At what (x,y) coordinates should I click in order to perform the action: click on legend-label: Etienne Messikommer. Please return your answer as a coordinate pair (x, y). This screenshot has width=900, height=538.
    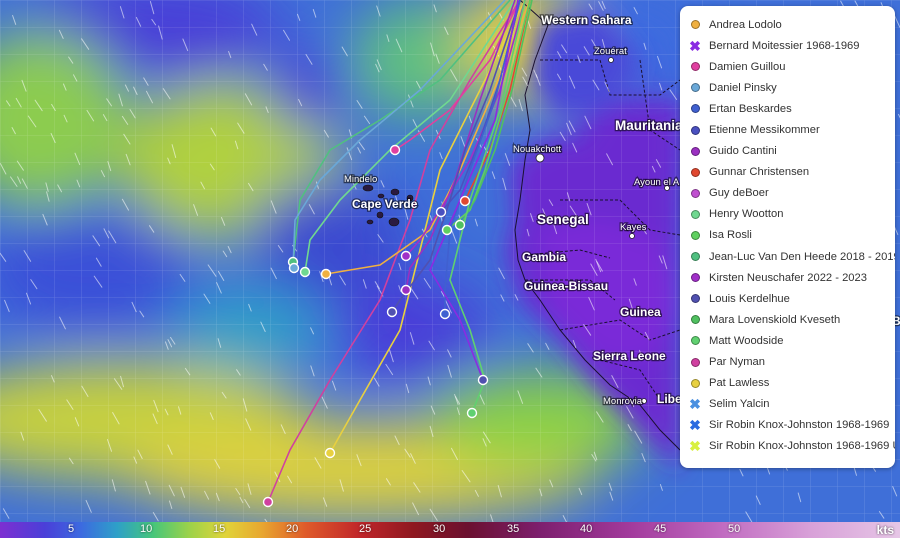
    Looking at the image, I should click on (764, 130).